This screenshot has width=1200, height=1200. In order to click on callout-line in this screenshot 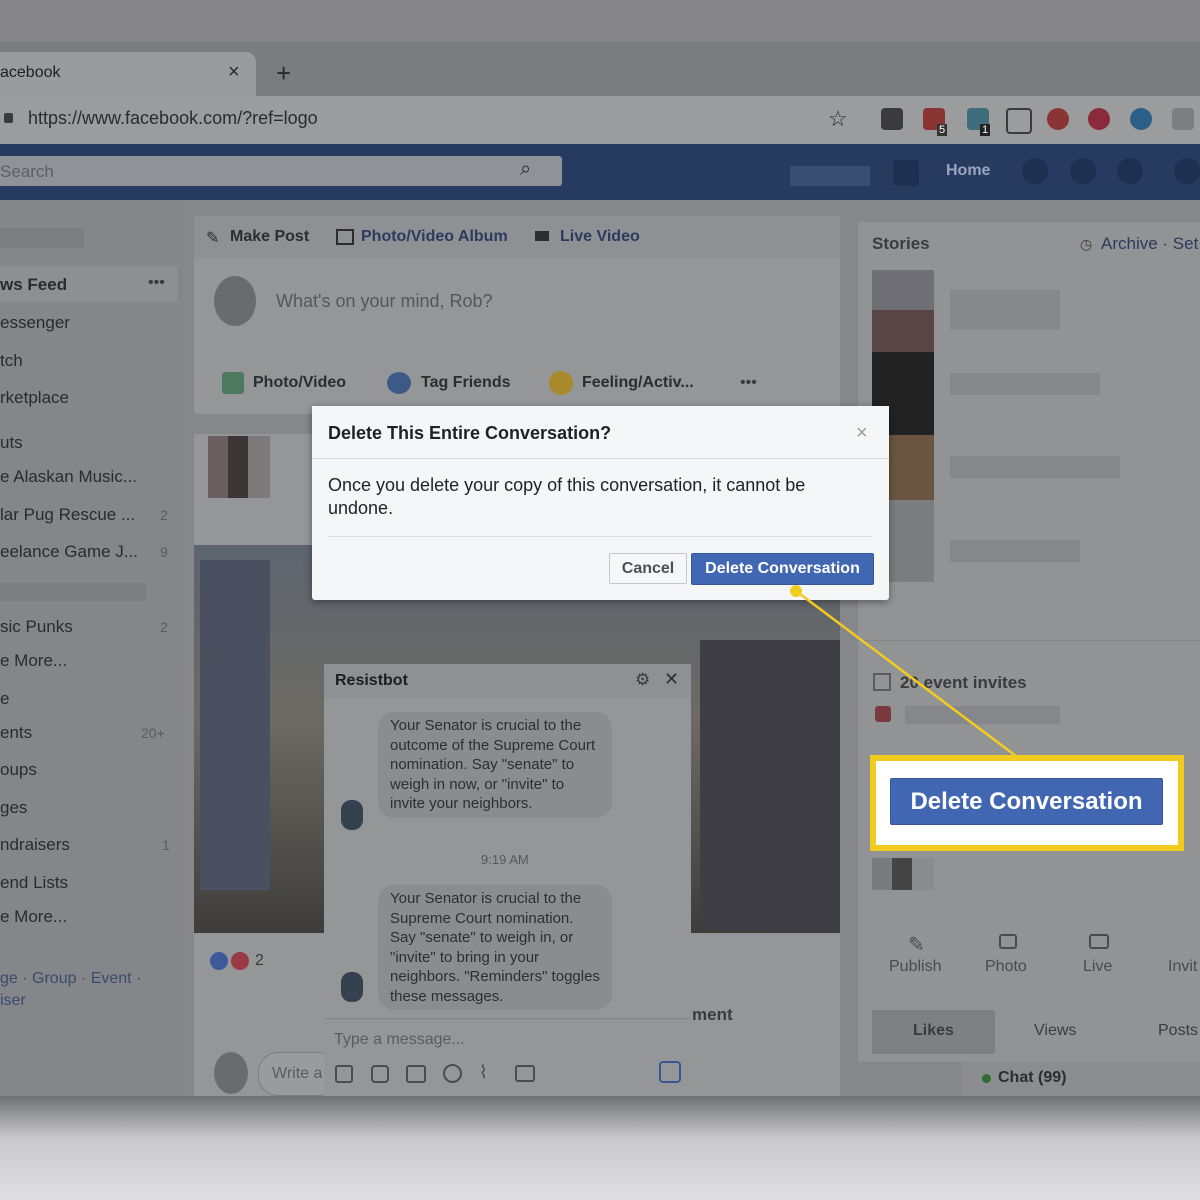, I will do `click(906, 673)`.